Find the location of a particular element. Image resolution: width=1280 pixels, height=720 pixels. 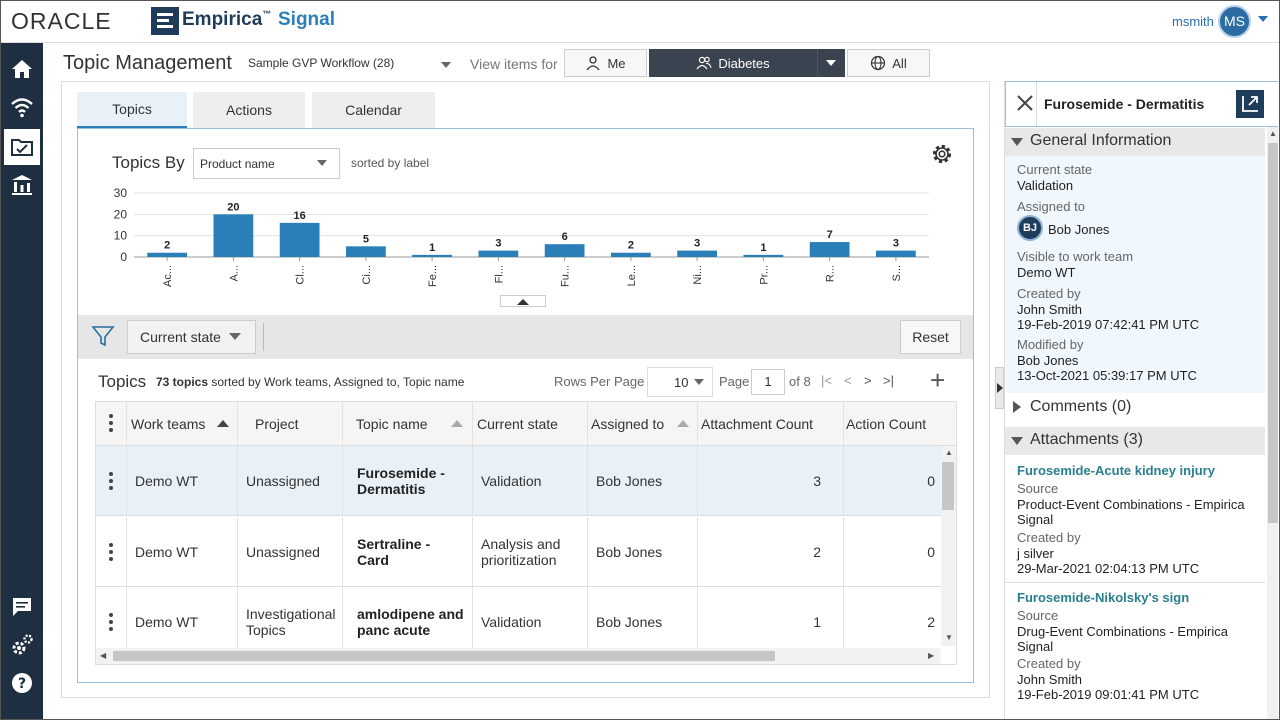

page-number-input: 1 is located at coordinates (768, 382).